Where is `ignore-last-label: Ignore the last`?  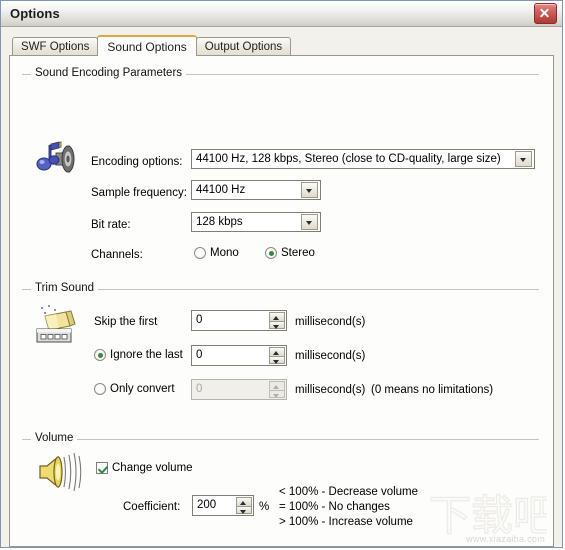
ignore-last-label: Ignore the last is located at coordinates (146, 355).